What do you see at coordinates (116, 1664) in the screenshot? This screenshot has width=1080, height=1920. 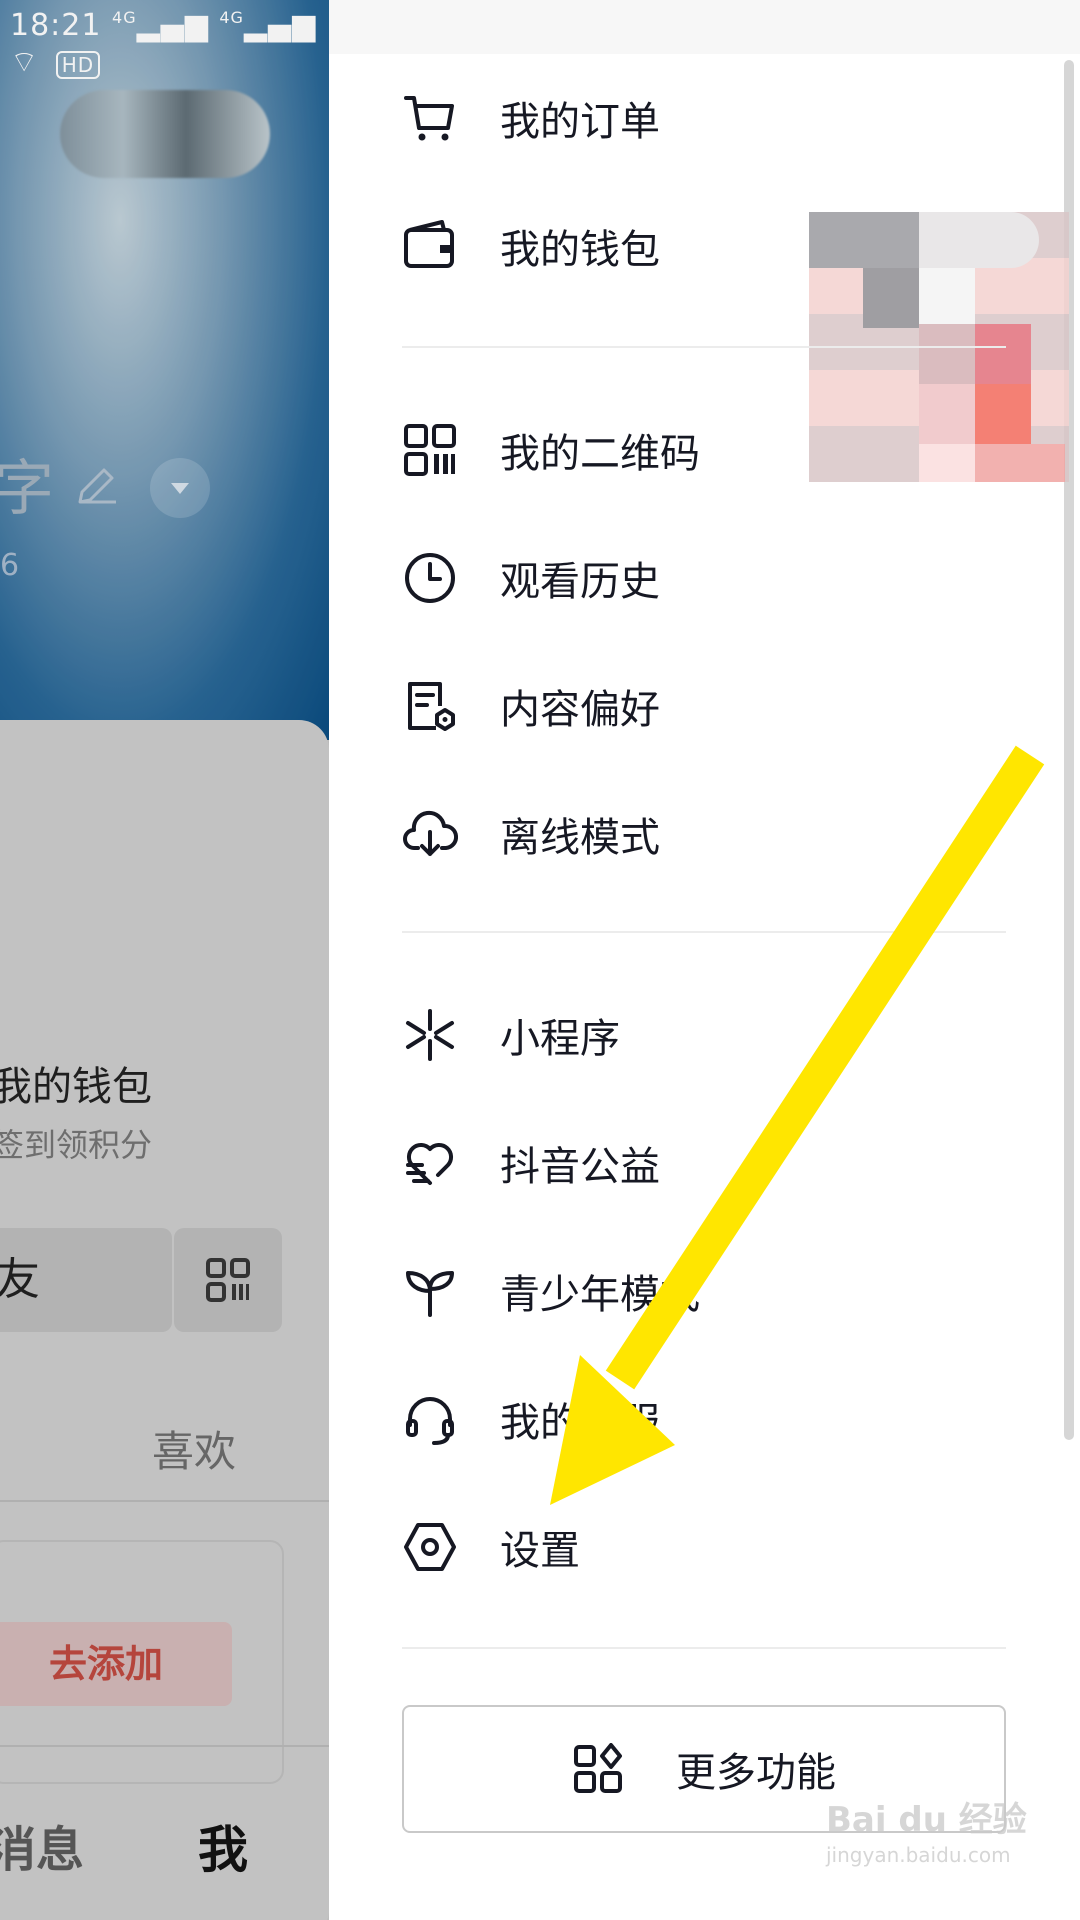 I see `go-add-button: 去添加` at bounding box center [116, 1664].